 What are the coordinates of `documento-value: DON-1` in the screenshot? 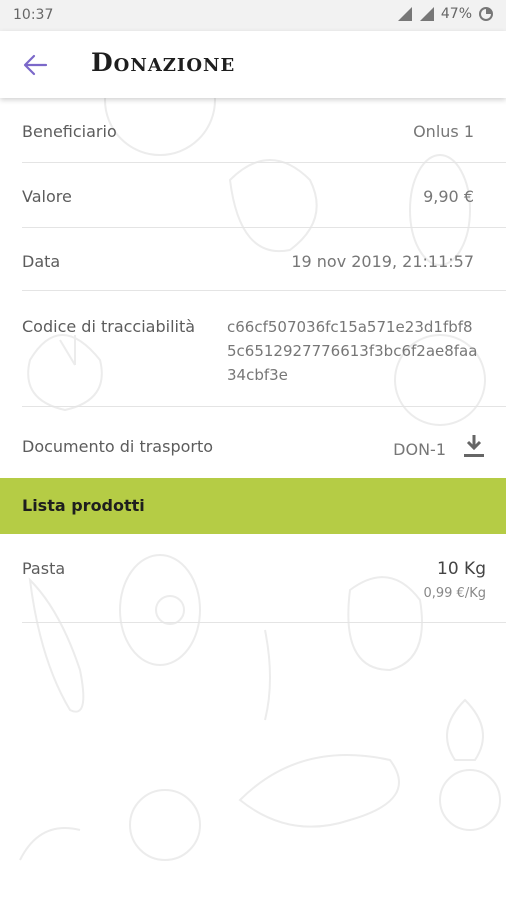 It's located at (419, 449).